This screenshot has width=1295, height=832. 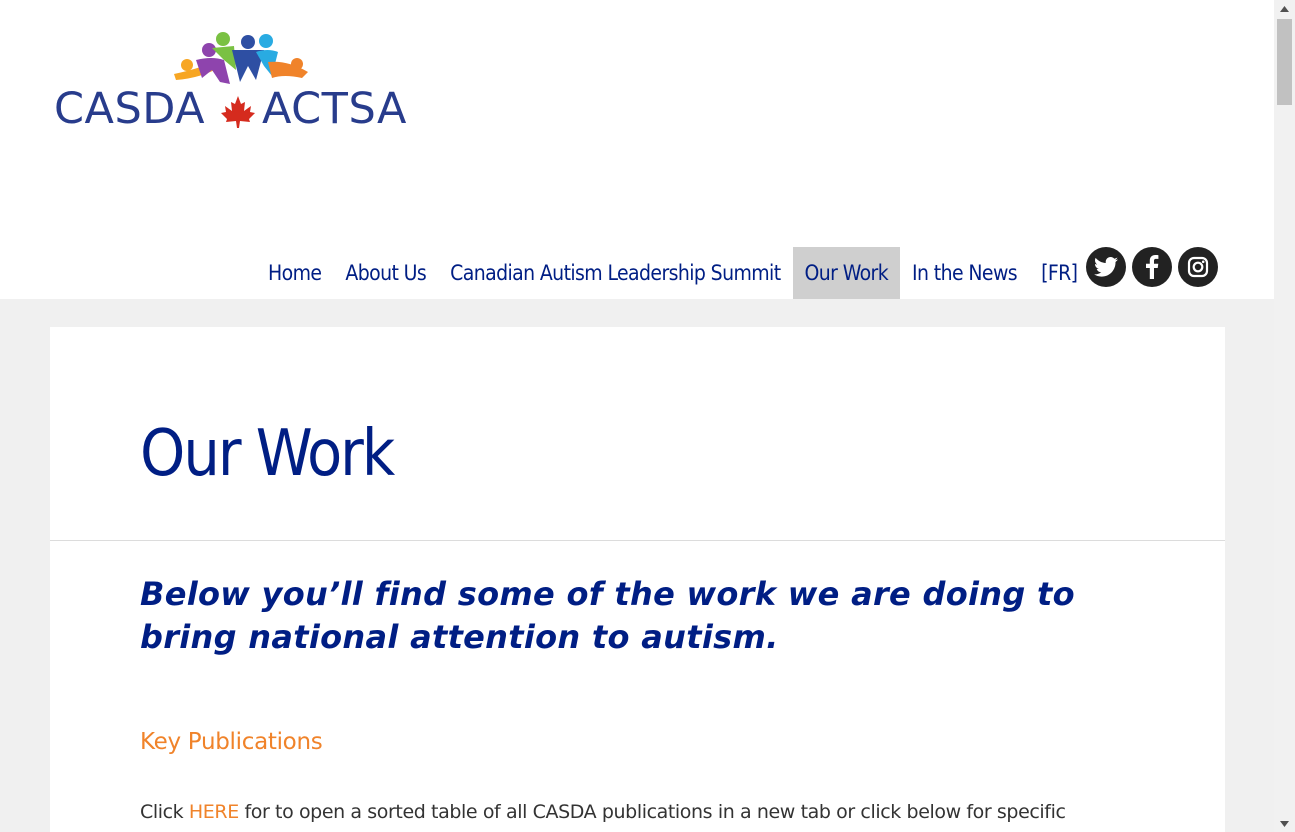 What do you see at coordinates (238, 112) in the screenshot?
I see `maple-leaf-icon` at bounding box center [238, 112].